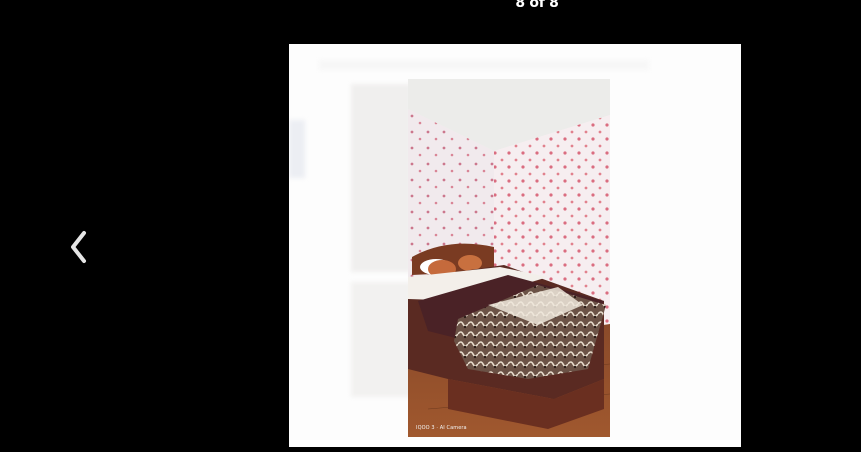  I want to click on previous-image-button, so click(78, 247).